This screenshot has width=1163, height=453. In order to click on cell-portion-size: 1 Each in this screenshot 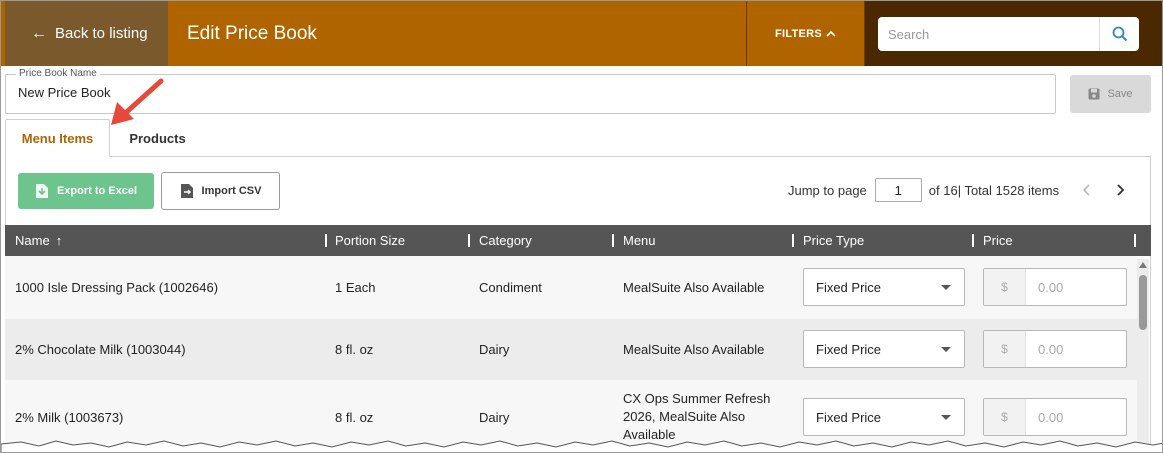, I will do `click(355, 287)`.